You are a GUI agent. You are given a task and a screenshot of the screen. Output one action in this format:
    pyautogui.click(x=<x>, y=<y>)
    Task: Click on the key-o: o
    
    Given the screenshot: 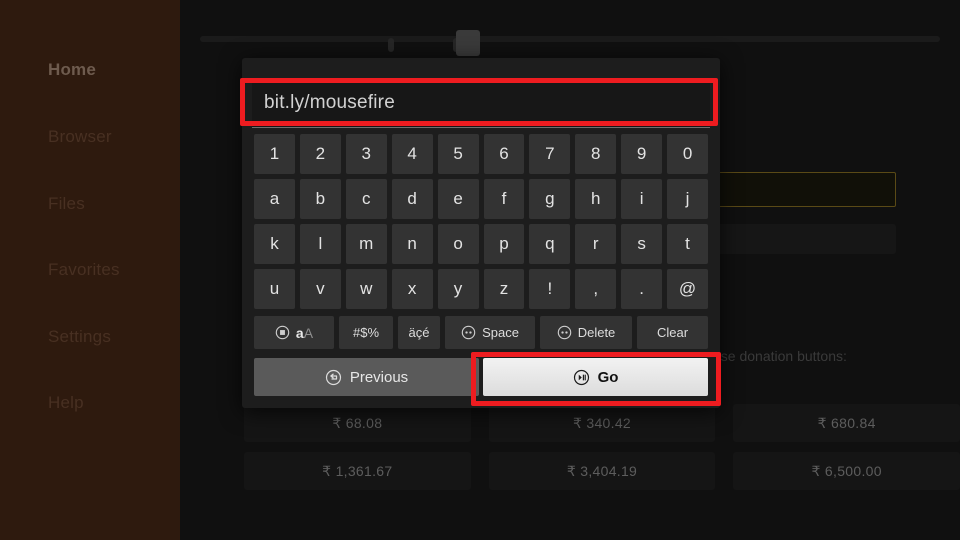 What is the action you would take?
    pyautogui.click(x=458, y=244)
    